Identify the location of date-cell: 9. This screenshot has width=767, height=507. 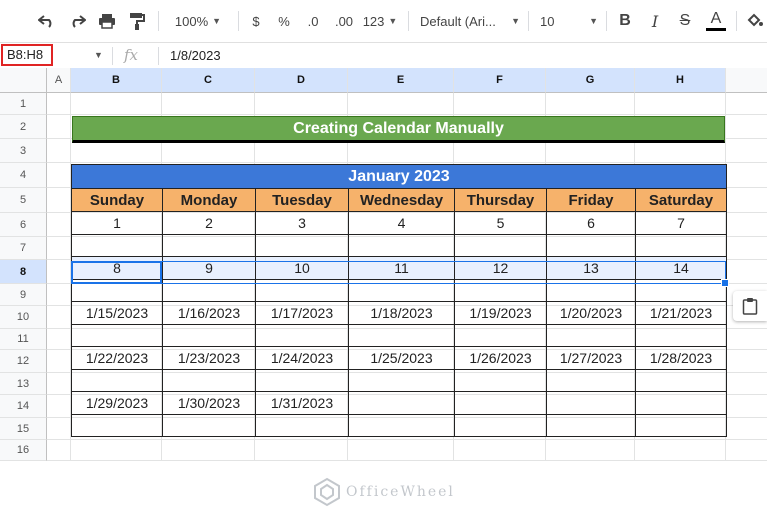
(209, 268).